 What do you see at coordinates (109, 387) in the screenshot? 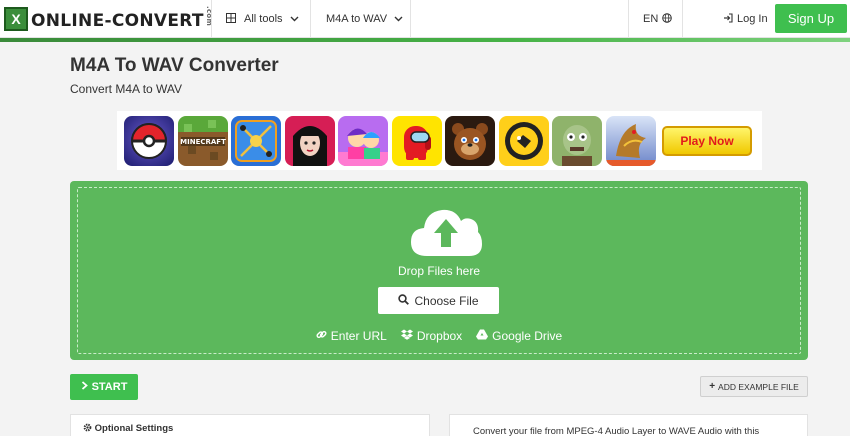
I see `start-label: START` at bounding box center [109, 387].